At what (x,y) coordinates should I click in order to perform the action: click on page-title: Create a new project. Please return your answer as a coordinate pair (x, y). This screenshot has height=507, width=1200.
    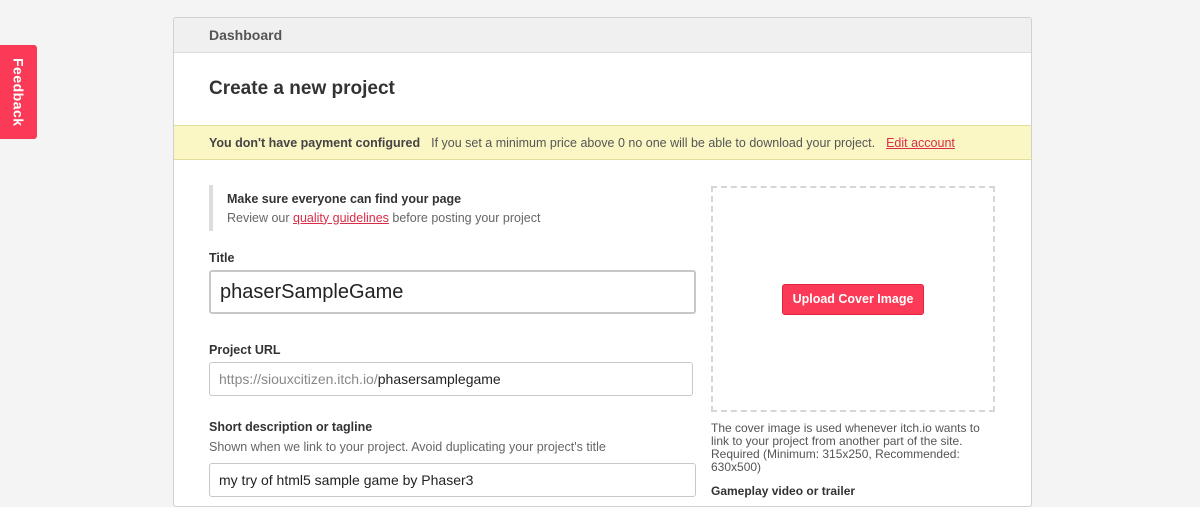
    Looking at the image, I should click on (302, 88).